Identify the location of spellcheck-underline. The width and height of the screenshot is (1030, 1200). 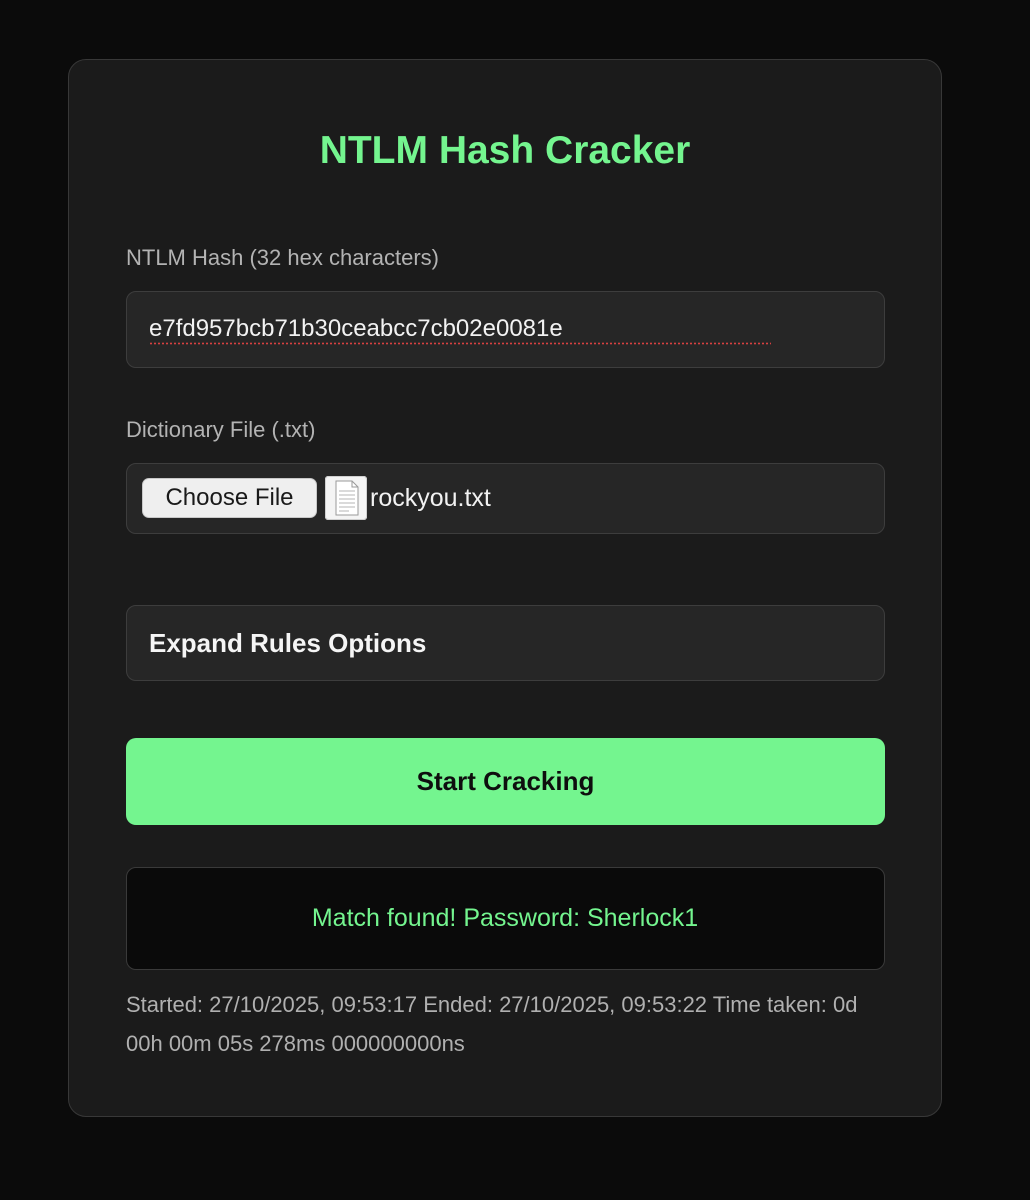
(460, 343).